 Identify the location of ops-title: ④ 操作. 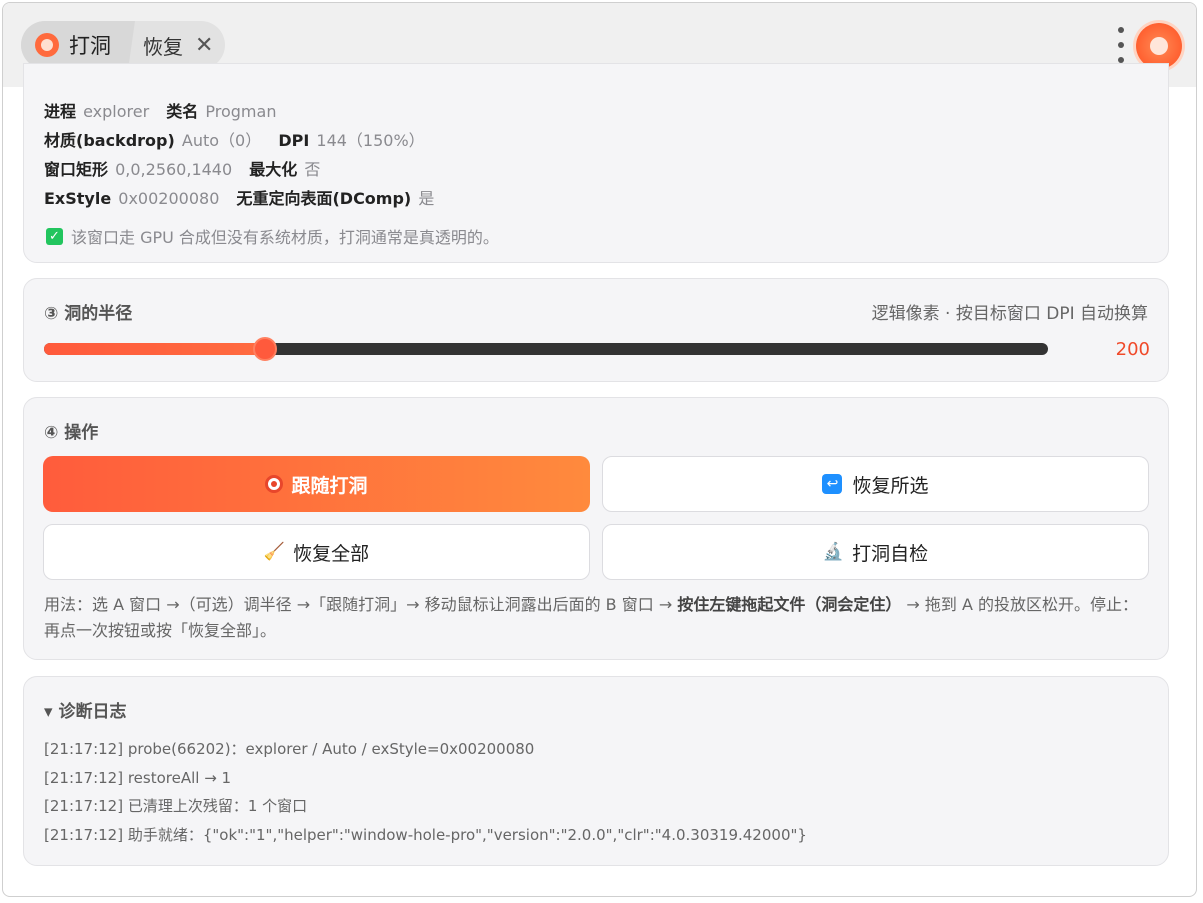
(71, 433).